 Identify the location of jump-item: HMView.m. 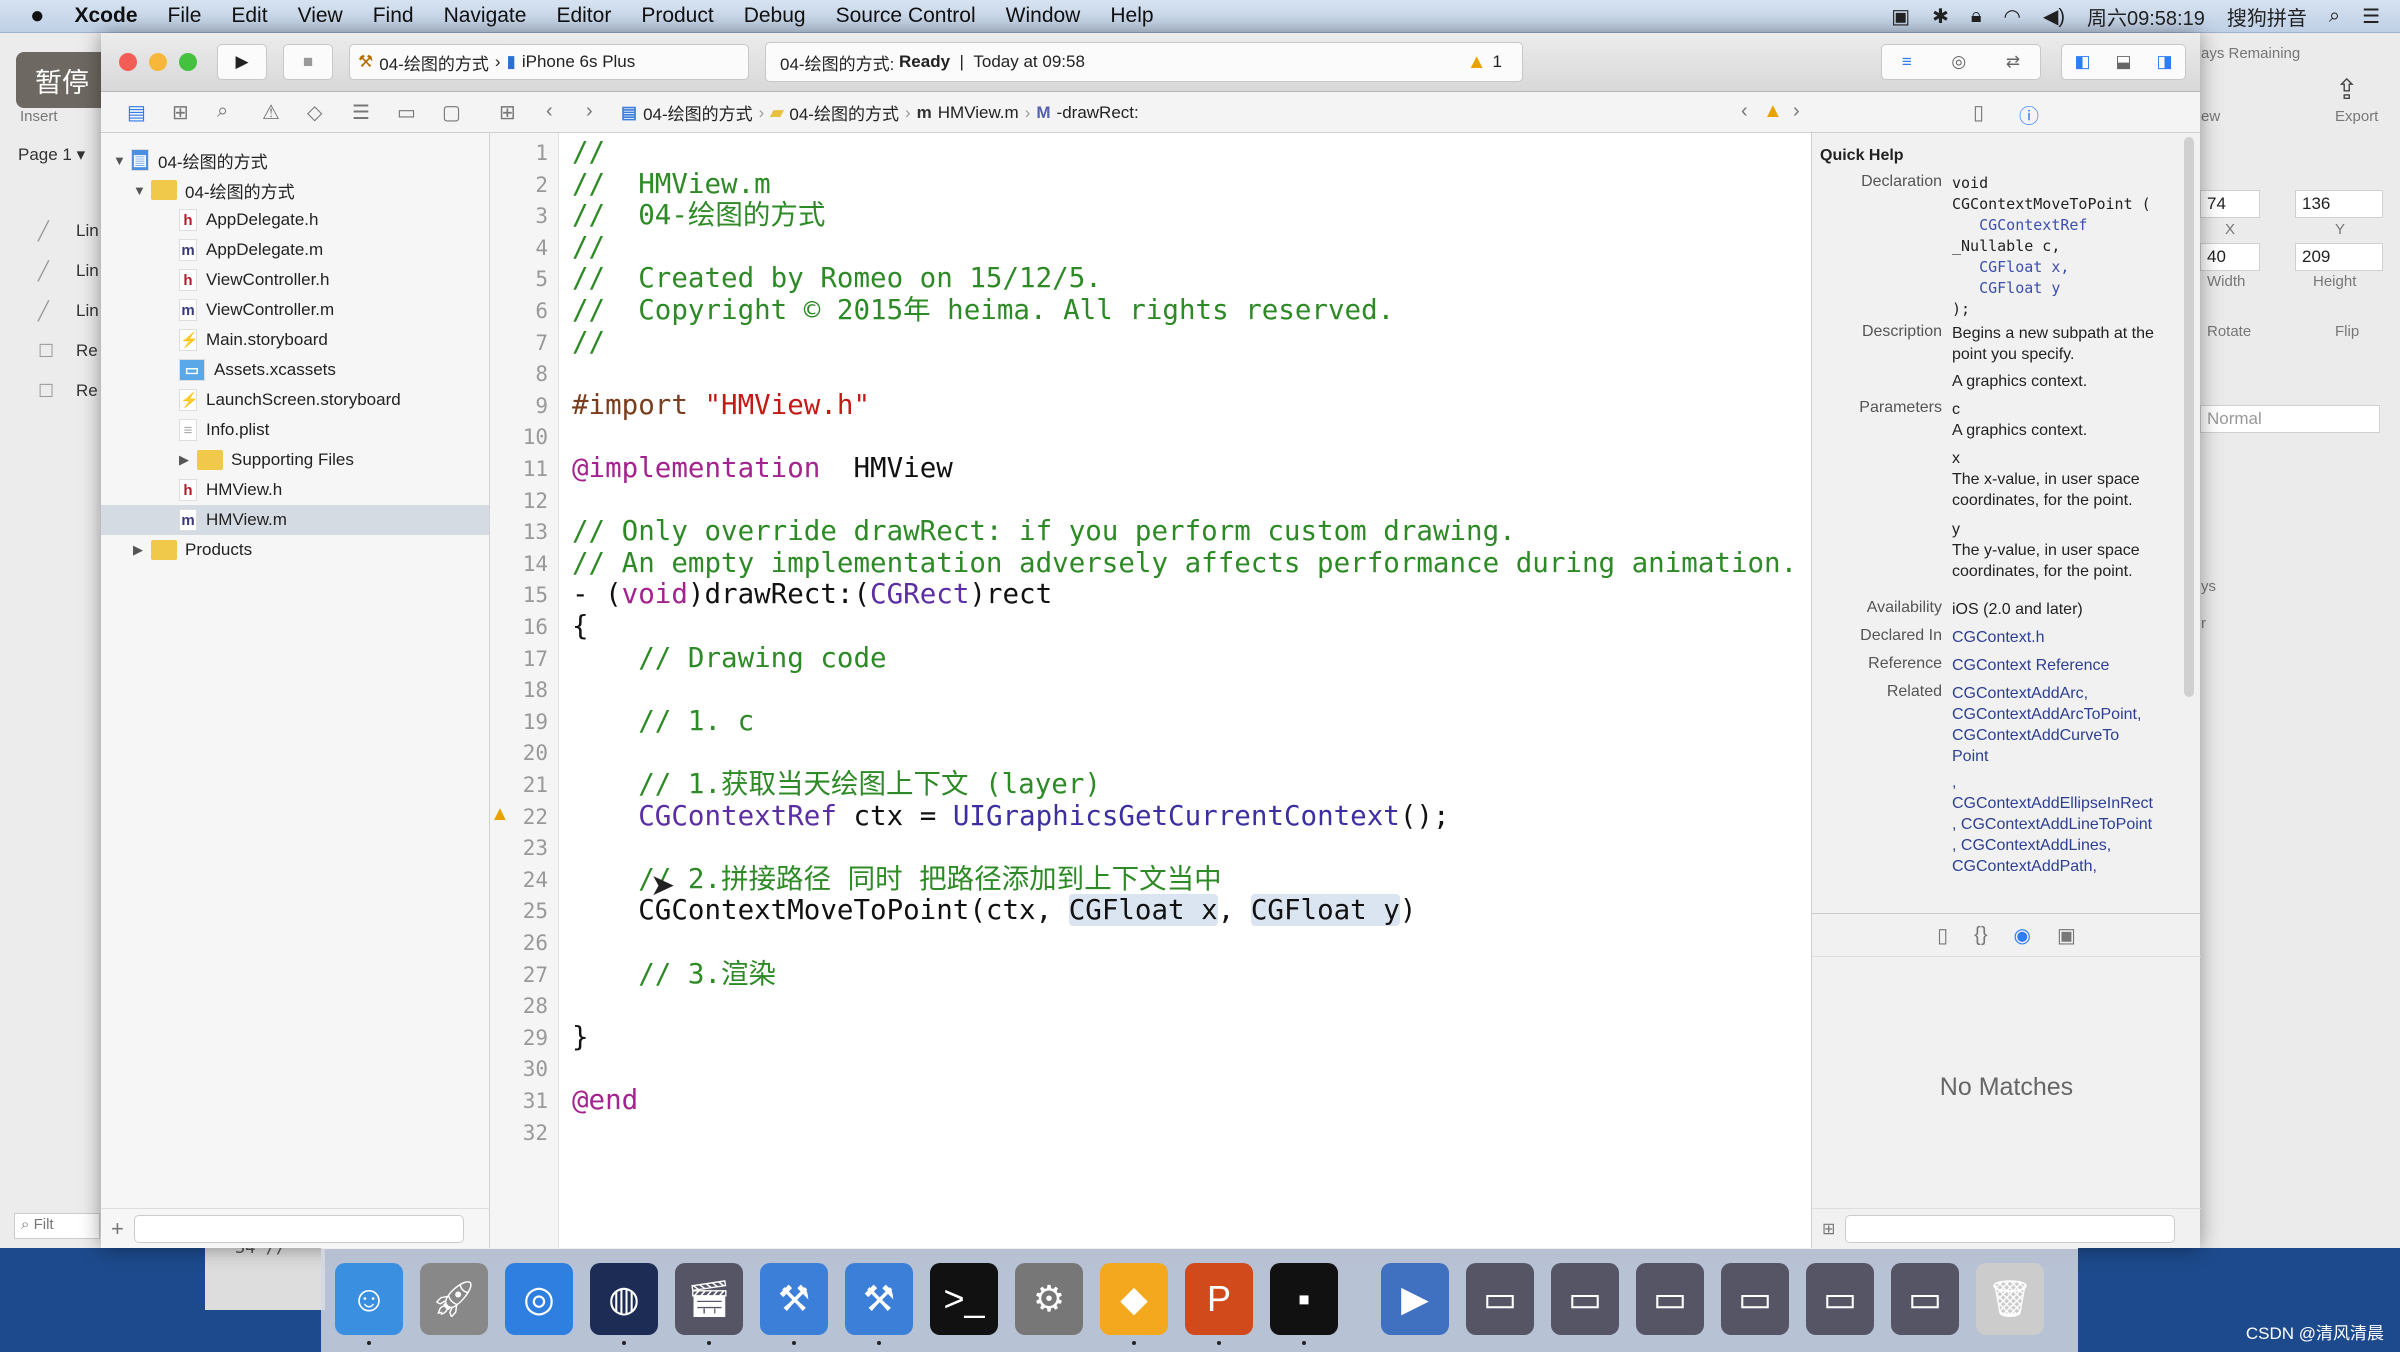
(978, 113).